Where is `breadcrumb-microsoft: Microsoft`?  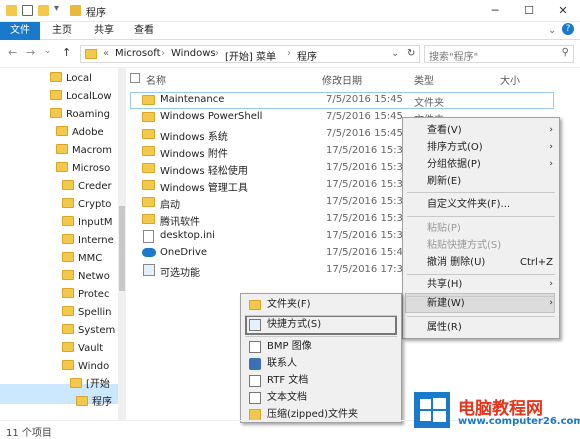 breadcrumb-microsoft: Microsoft is located at coordinates (138, 53).